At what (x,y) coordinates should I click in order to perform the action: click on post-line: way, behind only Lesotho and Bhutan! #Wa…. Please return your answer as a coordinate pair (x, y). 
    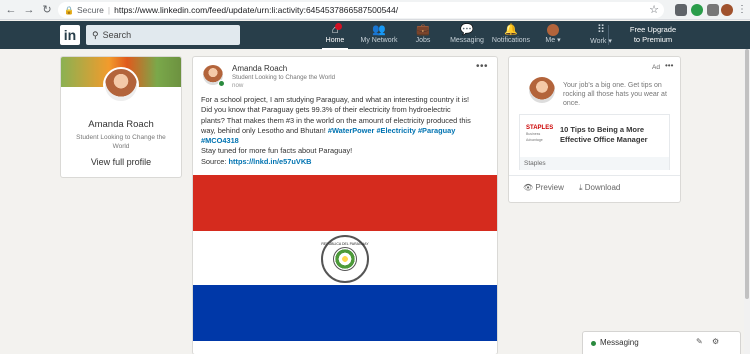
    Looking at the image, I should click on (328, 130).